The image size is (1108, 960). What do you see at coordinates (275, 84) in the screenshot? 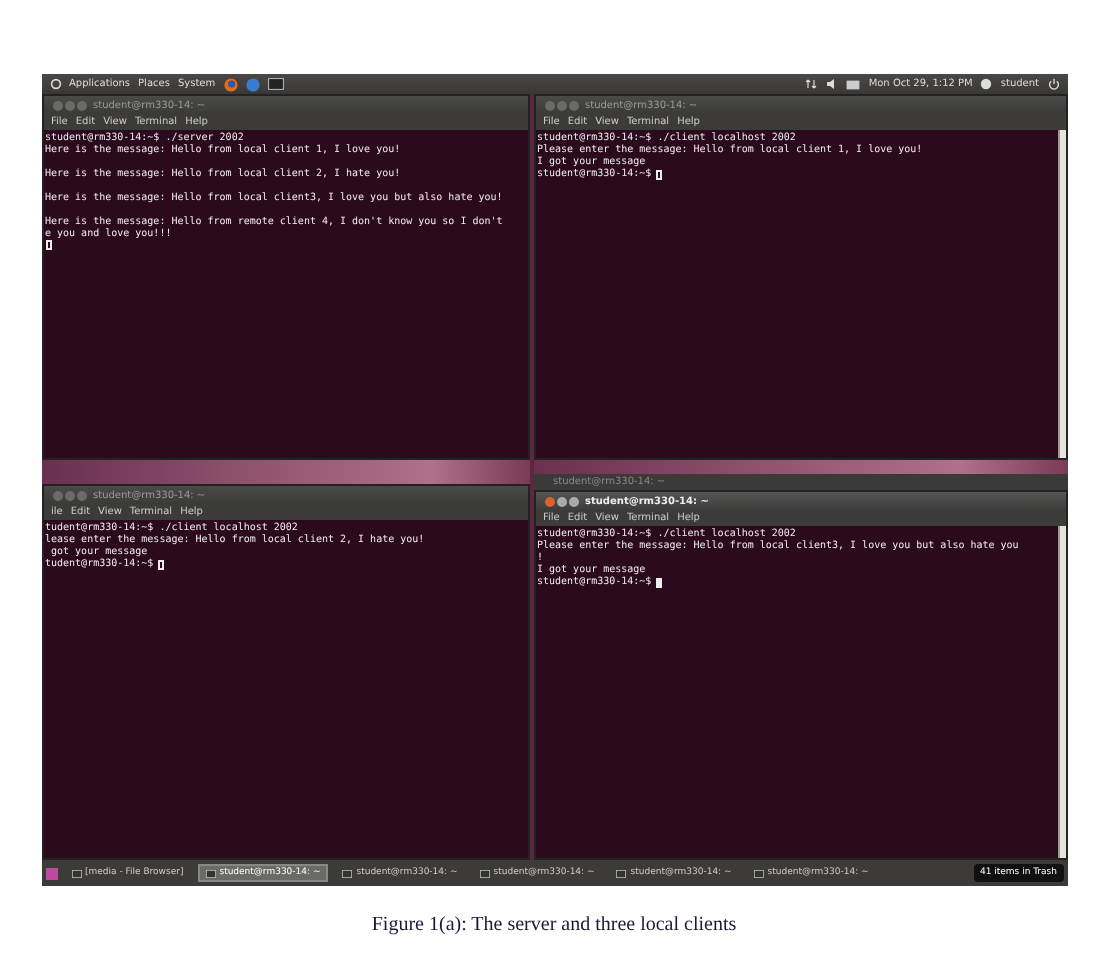
I see `terminal-icon` at bounding box center [275, 84].